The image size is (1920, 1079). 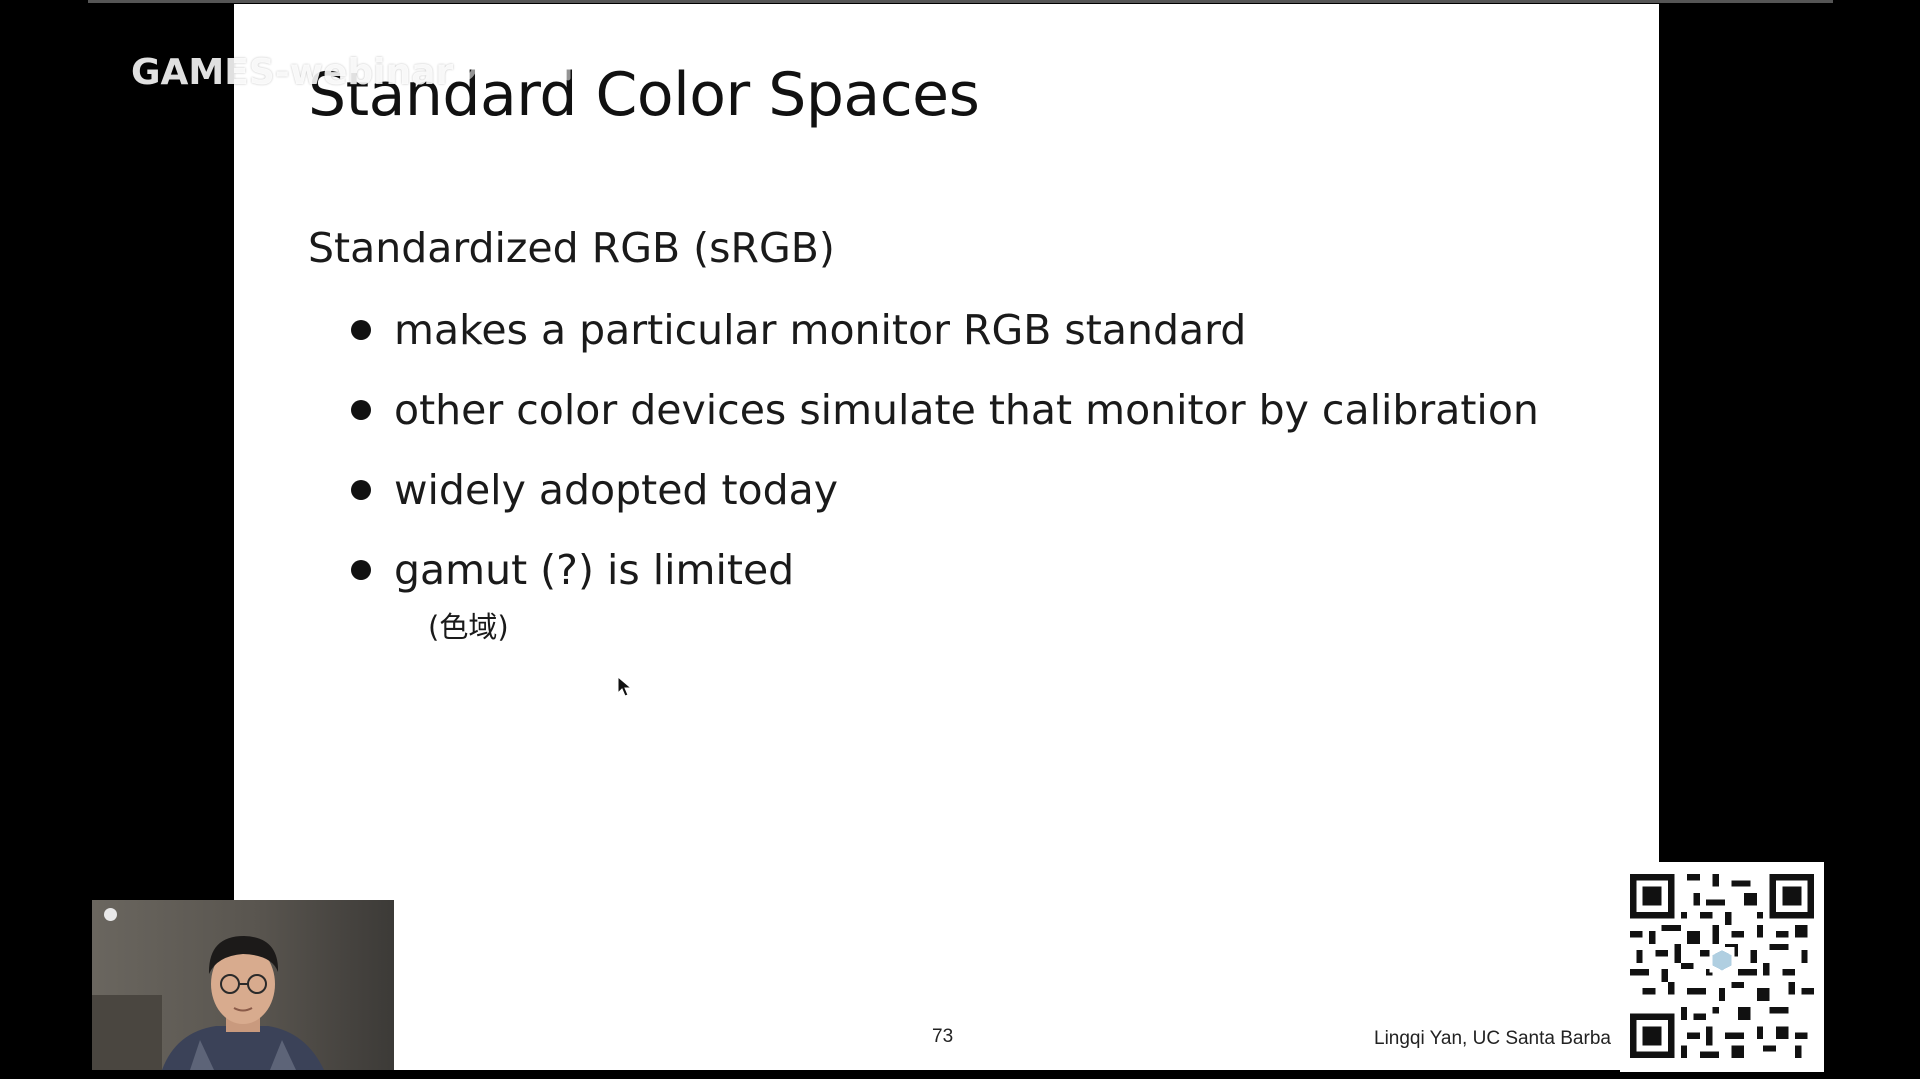 I want to click on slide-subtitle: Standardized RGB (sRGB), so click(x=571, y=248).